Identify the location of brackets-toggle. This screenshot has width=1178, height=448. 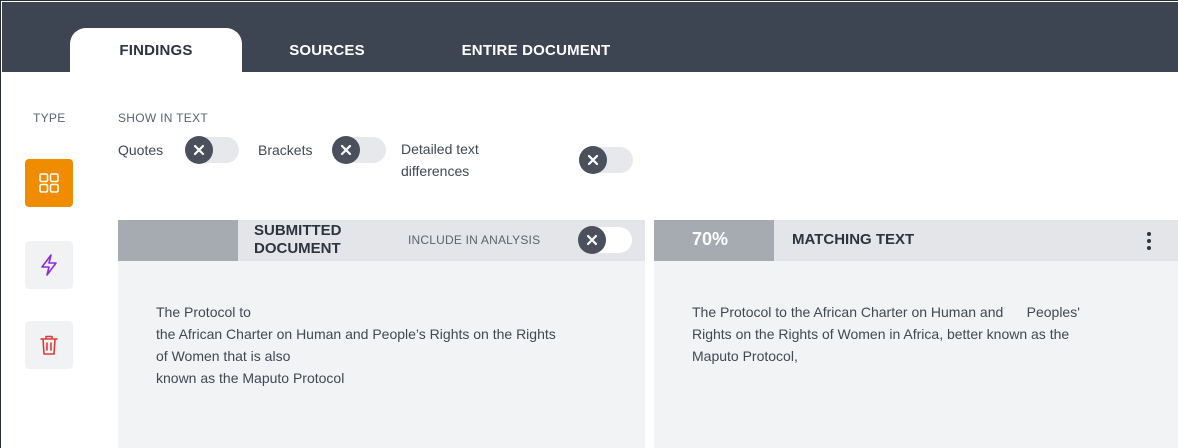
(359, 150).